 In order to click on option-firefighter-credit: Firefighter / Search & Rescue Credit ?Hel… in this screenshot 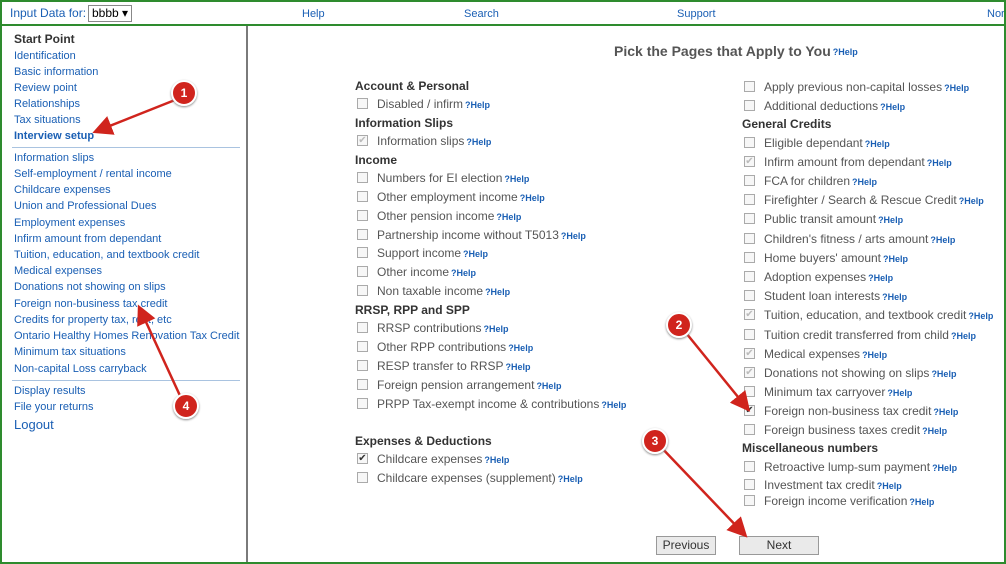, I will do `click(864, 201)`.